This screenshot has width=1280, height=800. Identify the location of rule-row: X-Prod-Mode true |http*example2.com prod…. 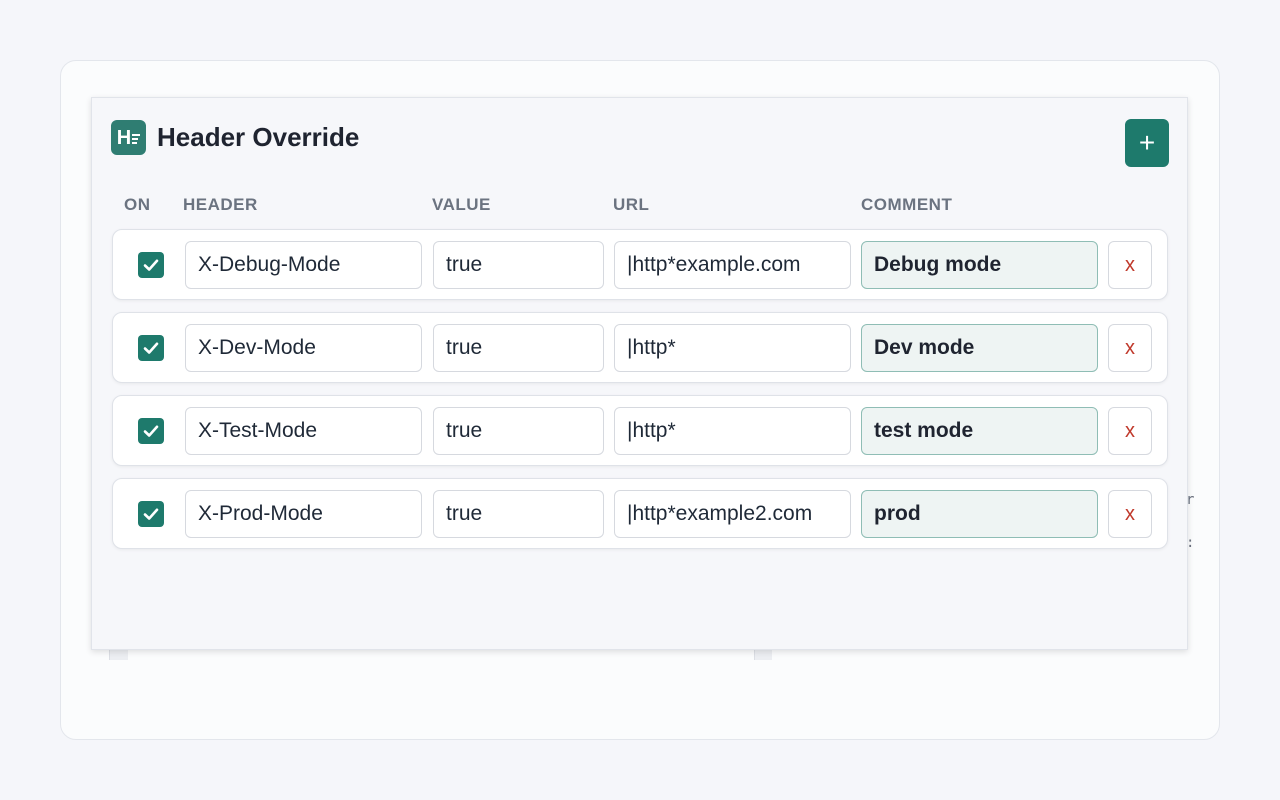
(640, 513).